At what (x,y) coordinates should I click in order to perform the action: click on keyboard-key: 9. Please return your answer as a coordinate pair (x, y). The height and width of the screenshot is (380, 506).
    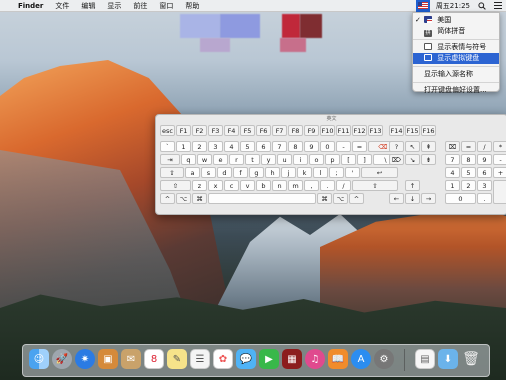
    Looking at the image, I should click on (311, 146).